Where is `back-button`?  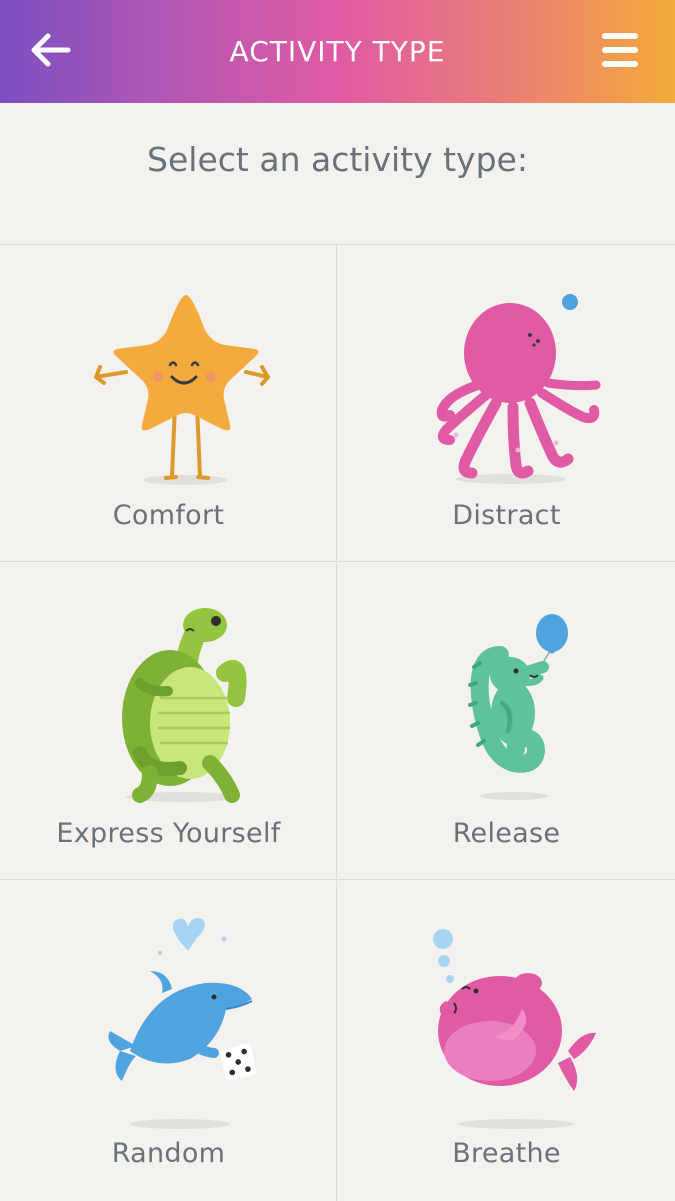 back-button is located at coordinates (50, 52).